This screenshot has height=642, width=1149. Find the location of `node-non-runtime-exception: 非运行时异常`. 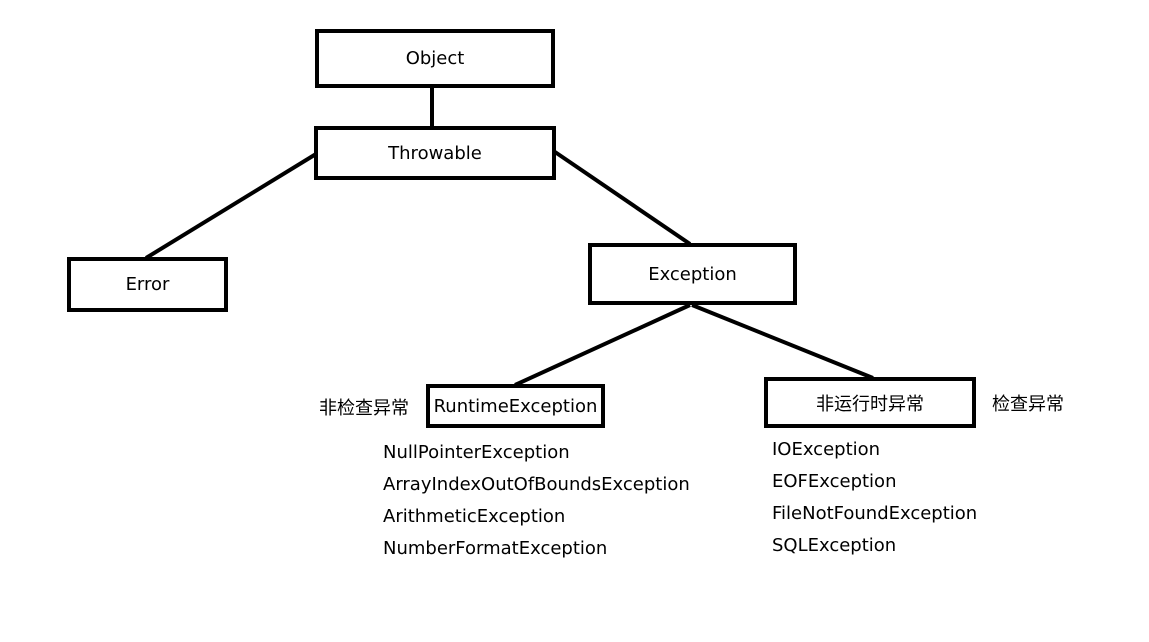

node-non-runtime-exception: 非运行时异常 is located at coordinates (870, 402).